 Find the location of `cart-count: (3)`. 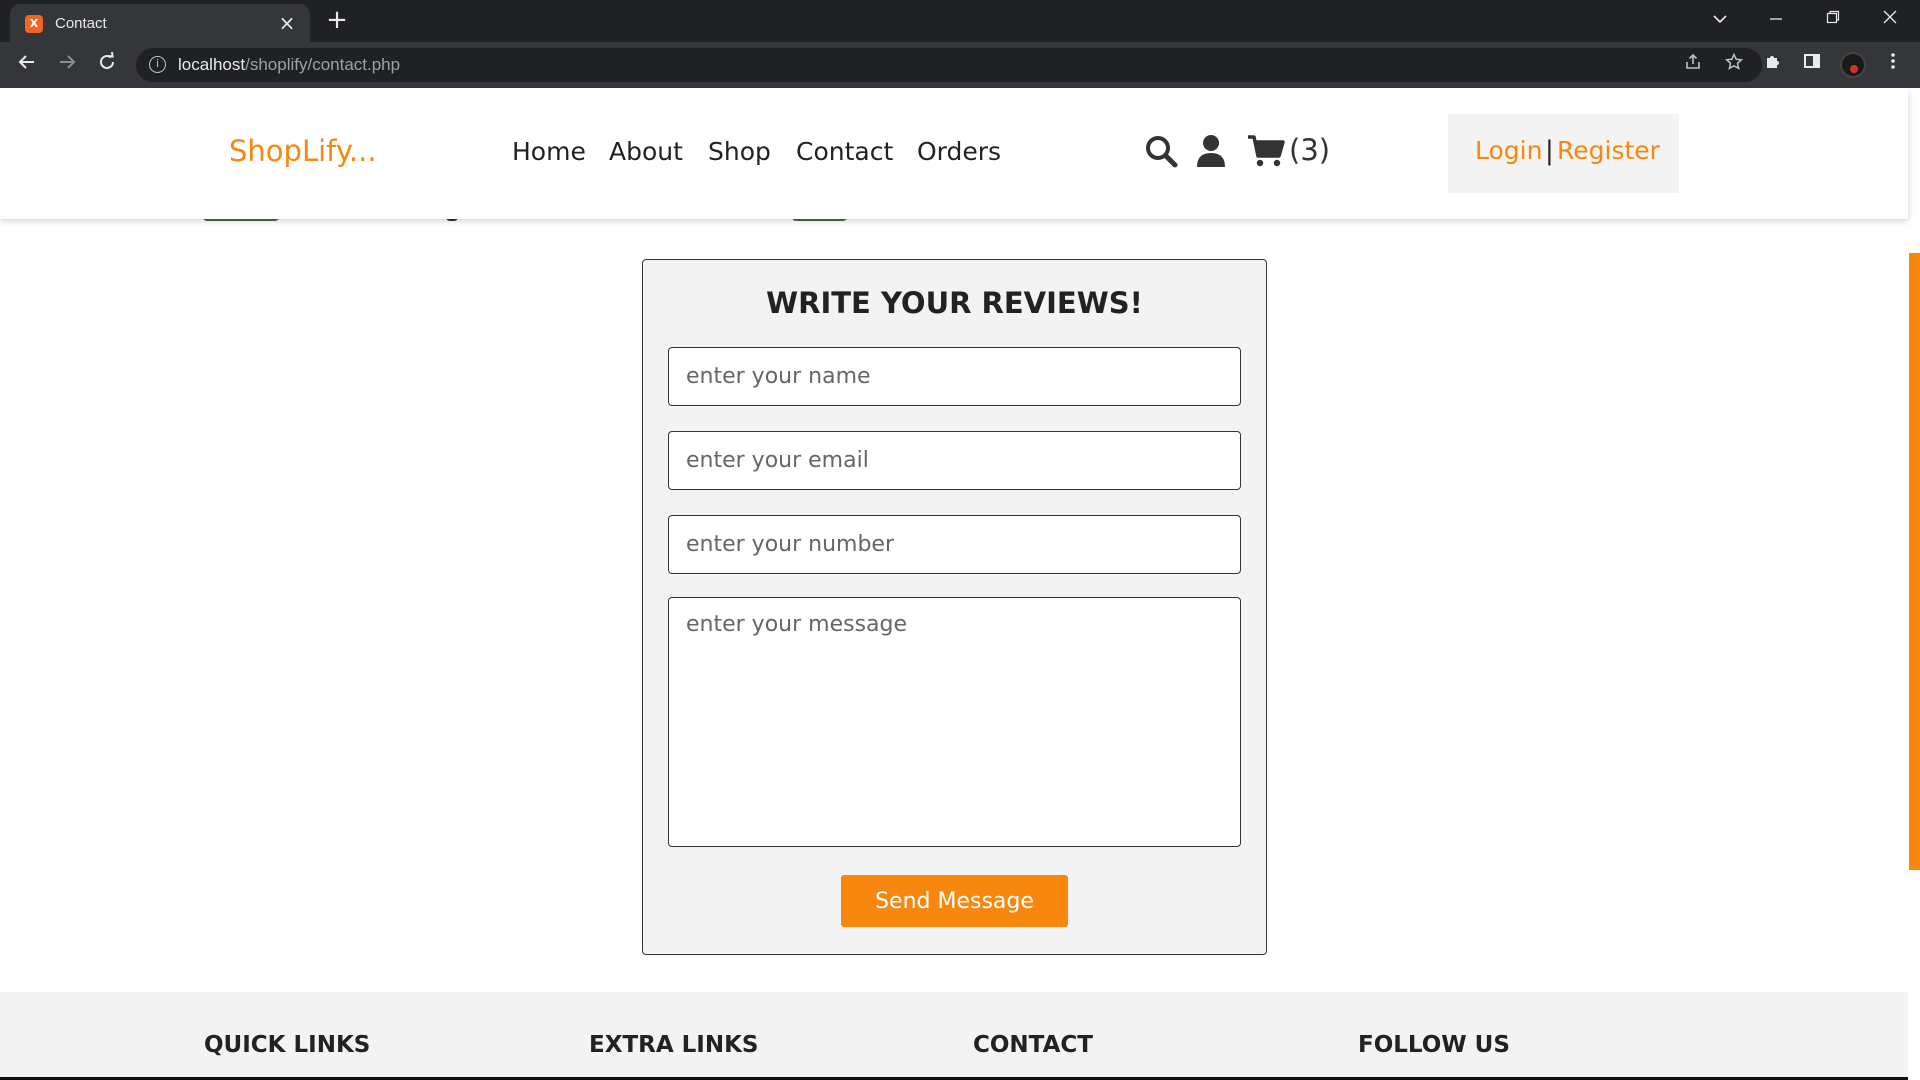

cart-count: (3) is located at coordinates (1309, 150).